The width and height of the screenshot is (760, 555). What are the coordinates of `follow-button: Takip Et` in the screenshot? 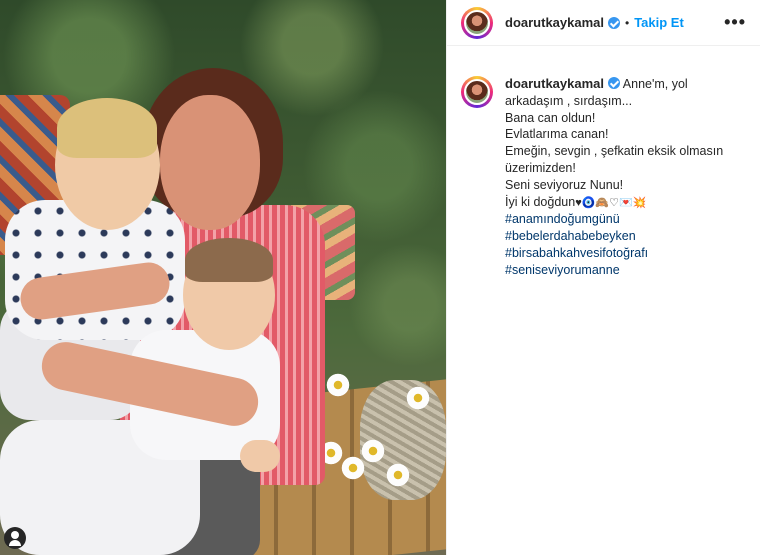 It's located at (659, 22).